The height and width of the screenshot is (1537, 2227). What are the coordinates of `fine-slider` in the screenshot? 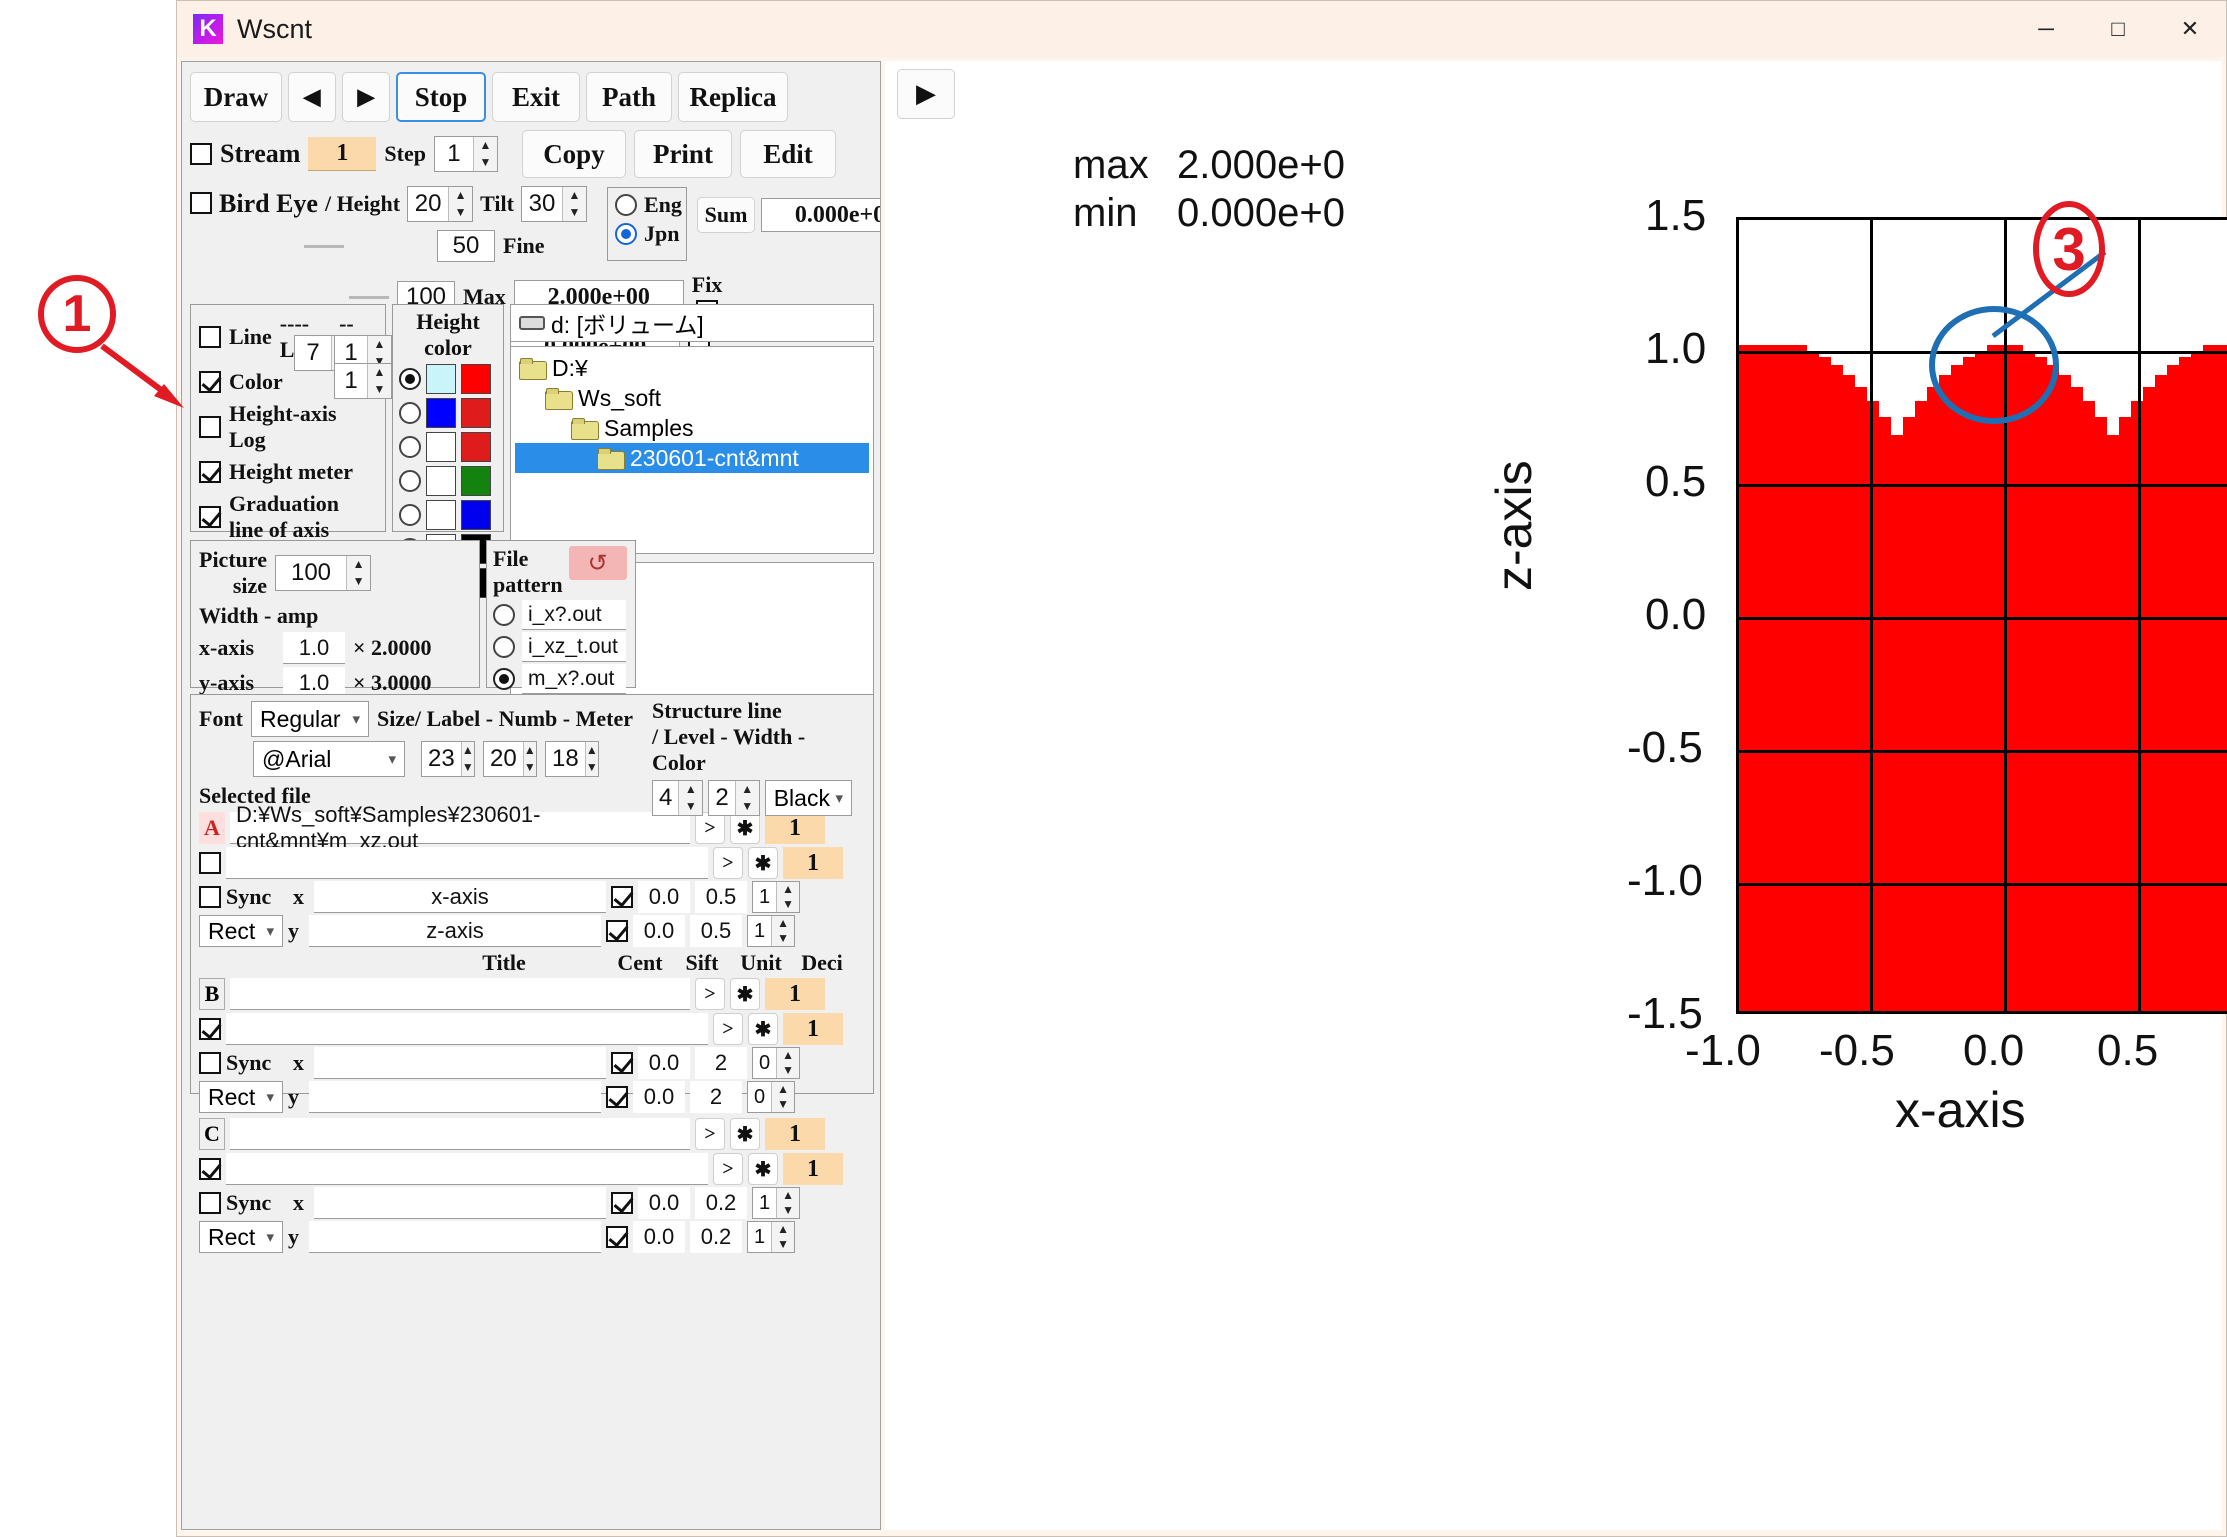 It's located at (324, 246).